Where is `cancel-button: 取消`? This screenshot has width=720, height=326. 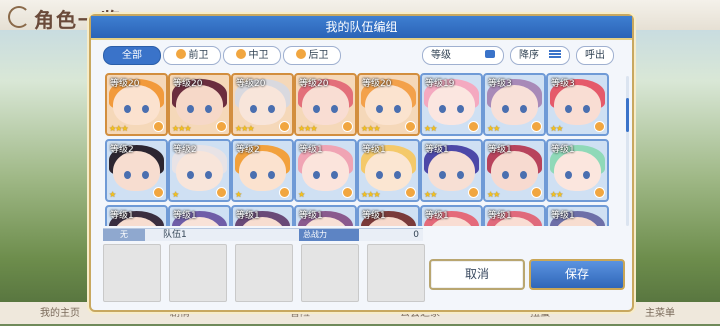
cancel-button: 取消 is located at coordinates (477, 274).